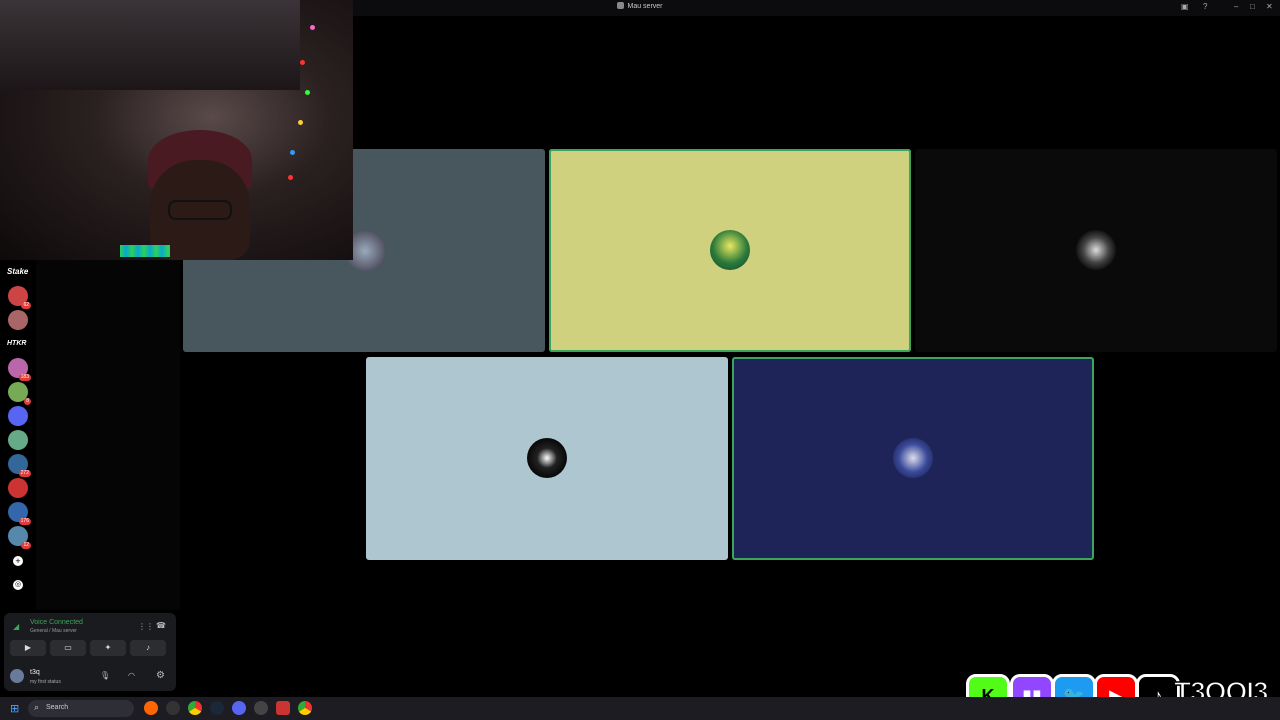 The width and height of the screenshot is (1280, 720). What do you see at coordinates (19, 465) in the screenshot?
I see `server-icon-9: 272` at bounding box center [19, 465].